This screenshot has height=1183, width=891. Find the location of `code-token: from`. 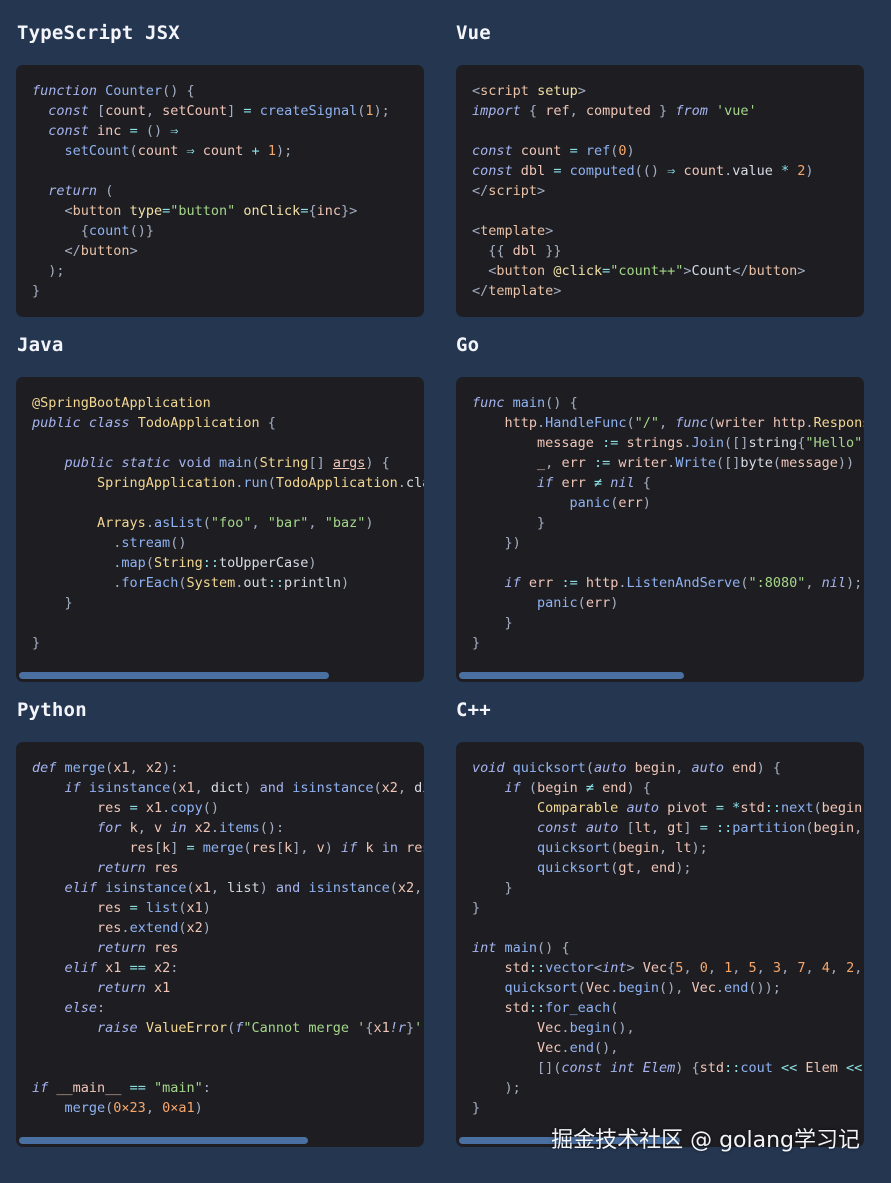

code-token: from is located at coordinates (691, 111).